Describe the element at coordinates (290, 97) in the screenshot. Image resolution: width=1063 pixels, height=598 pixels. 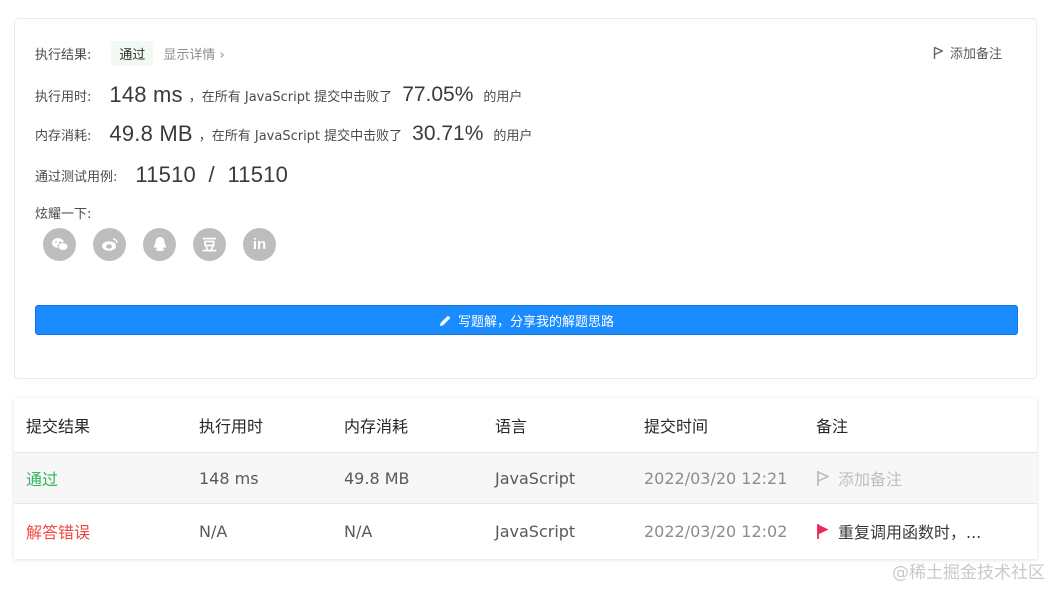
I see `runtime-text: ，在所有 JavaScript 提交中击败了` at that location.